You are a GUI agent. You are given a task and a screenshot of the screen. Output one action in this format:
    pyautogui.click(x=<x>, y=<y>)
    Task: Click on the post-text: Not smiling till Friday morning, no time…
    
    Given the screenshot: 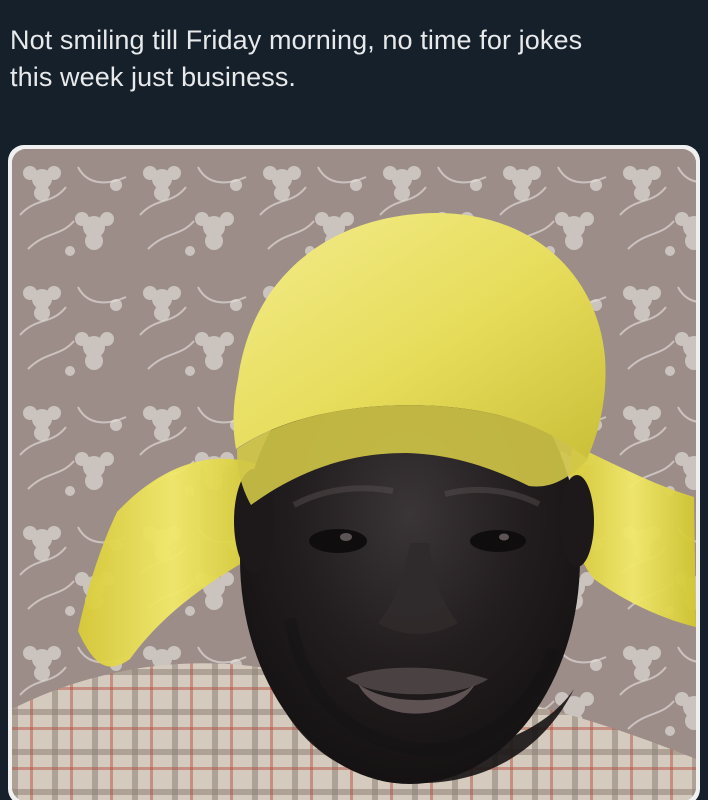 What is the action you would take?
    pyautogui.click(x=296, y=58)
    